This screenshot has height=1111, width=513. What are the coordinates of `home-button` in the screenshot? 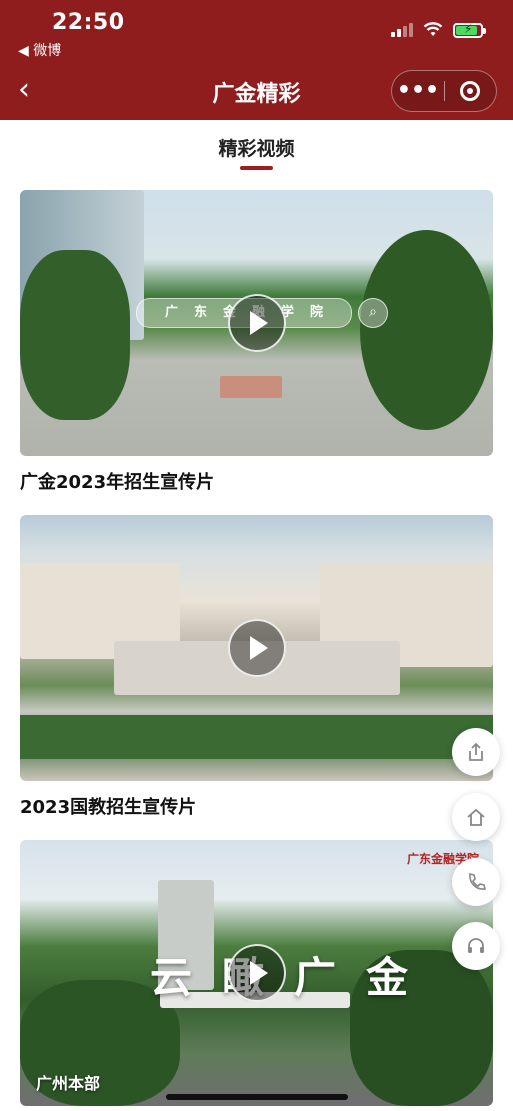 It's located at (476, 817).